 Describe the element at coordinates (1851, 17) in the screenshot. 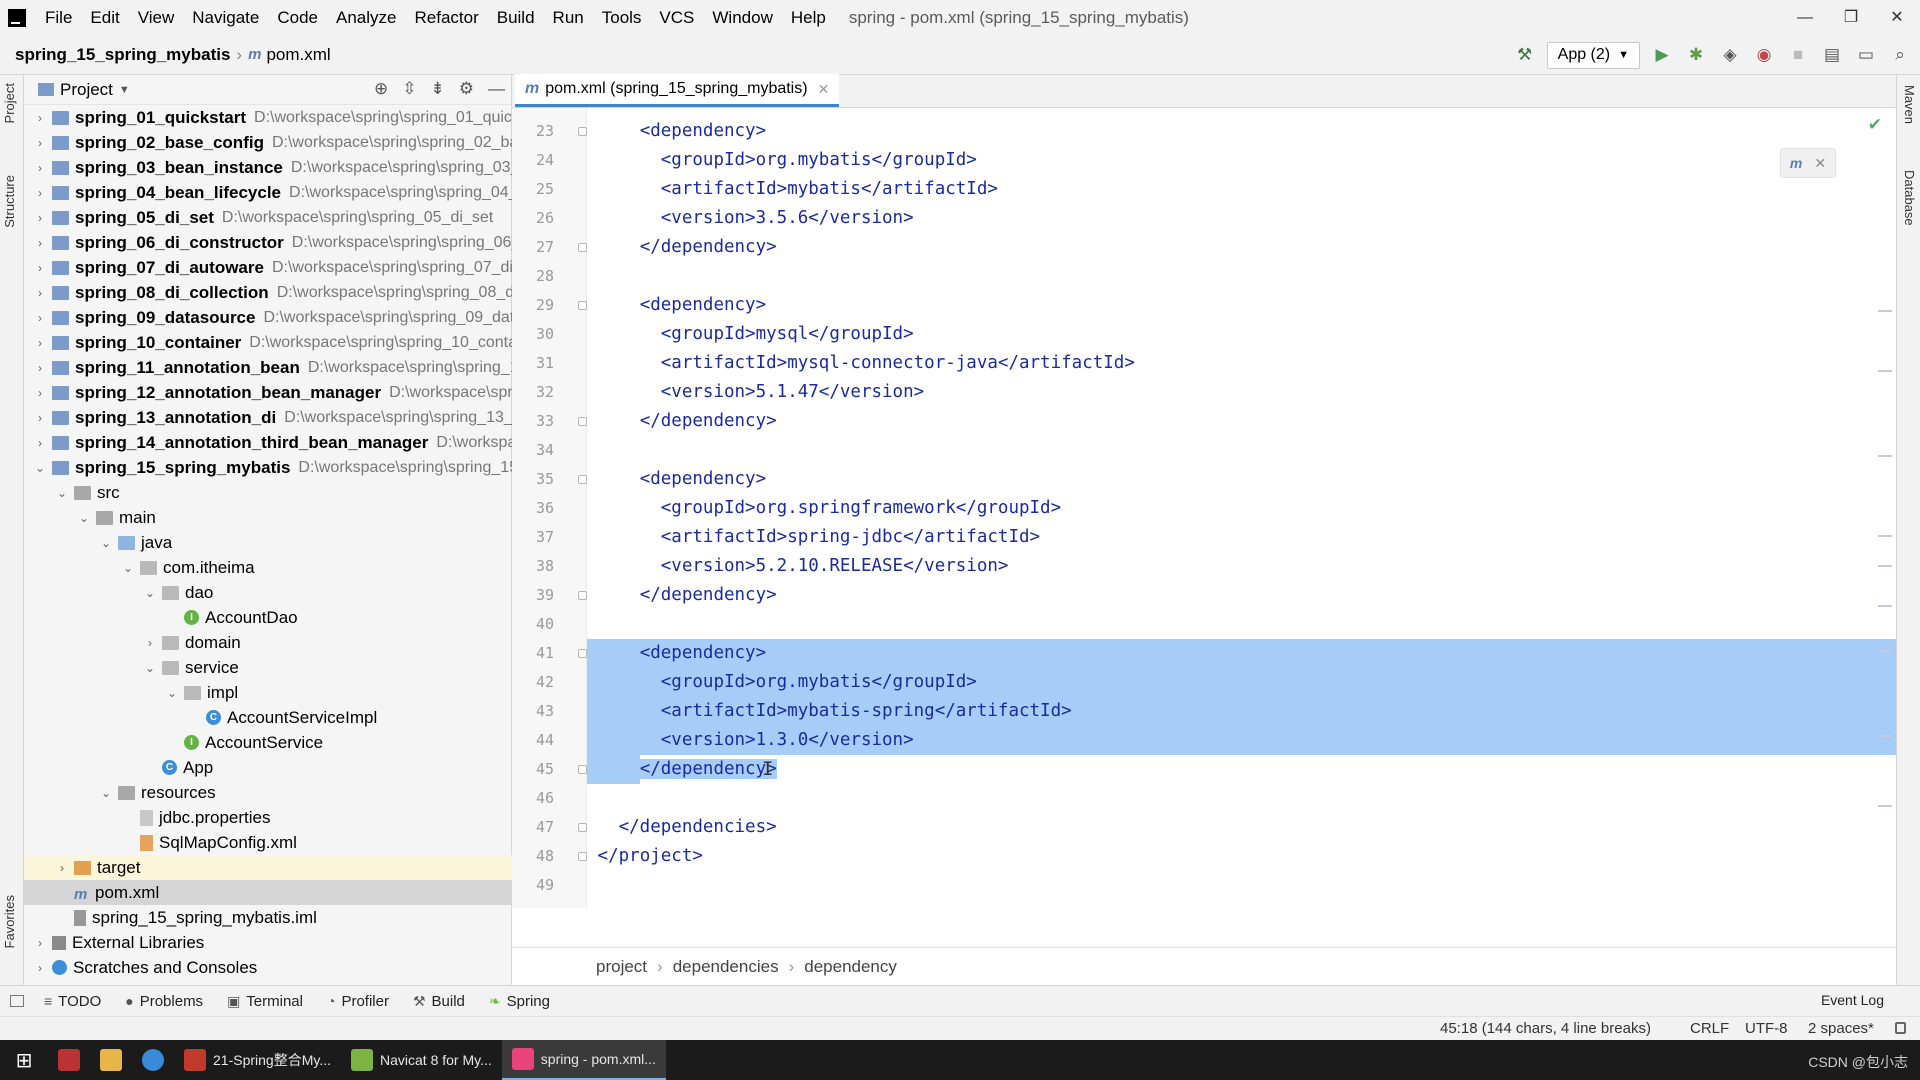

I see `restore-button: ❐` at that location.